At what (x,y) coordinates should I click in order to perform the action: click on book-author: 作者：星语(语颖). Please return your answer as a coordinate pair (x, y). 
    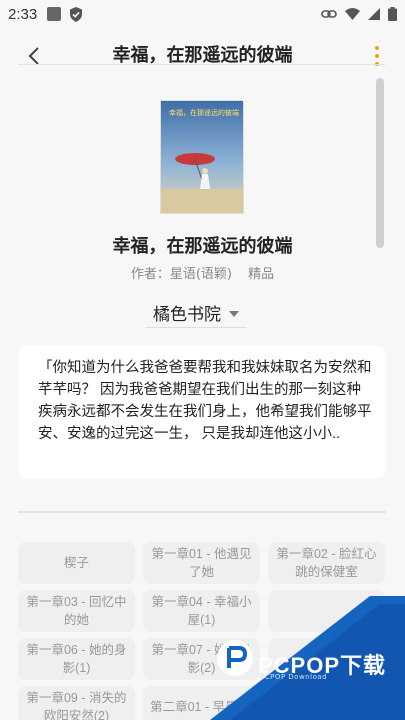
    Looking at the image, I should click on (181, 274).